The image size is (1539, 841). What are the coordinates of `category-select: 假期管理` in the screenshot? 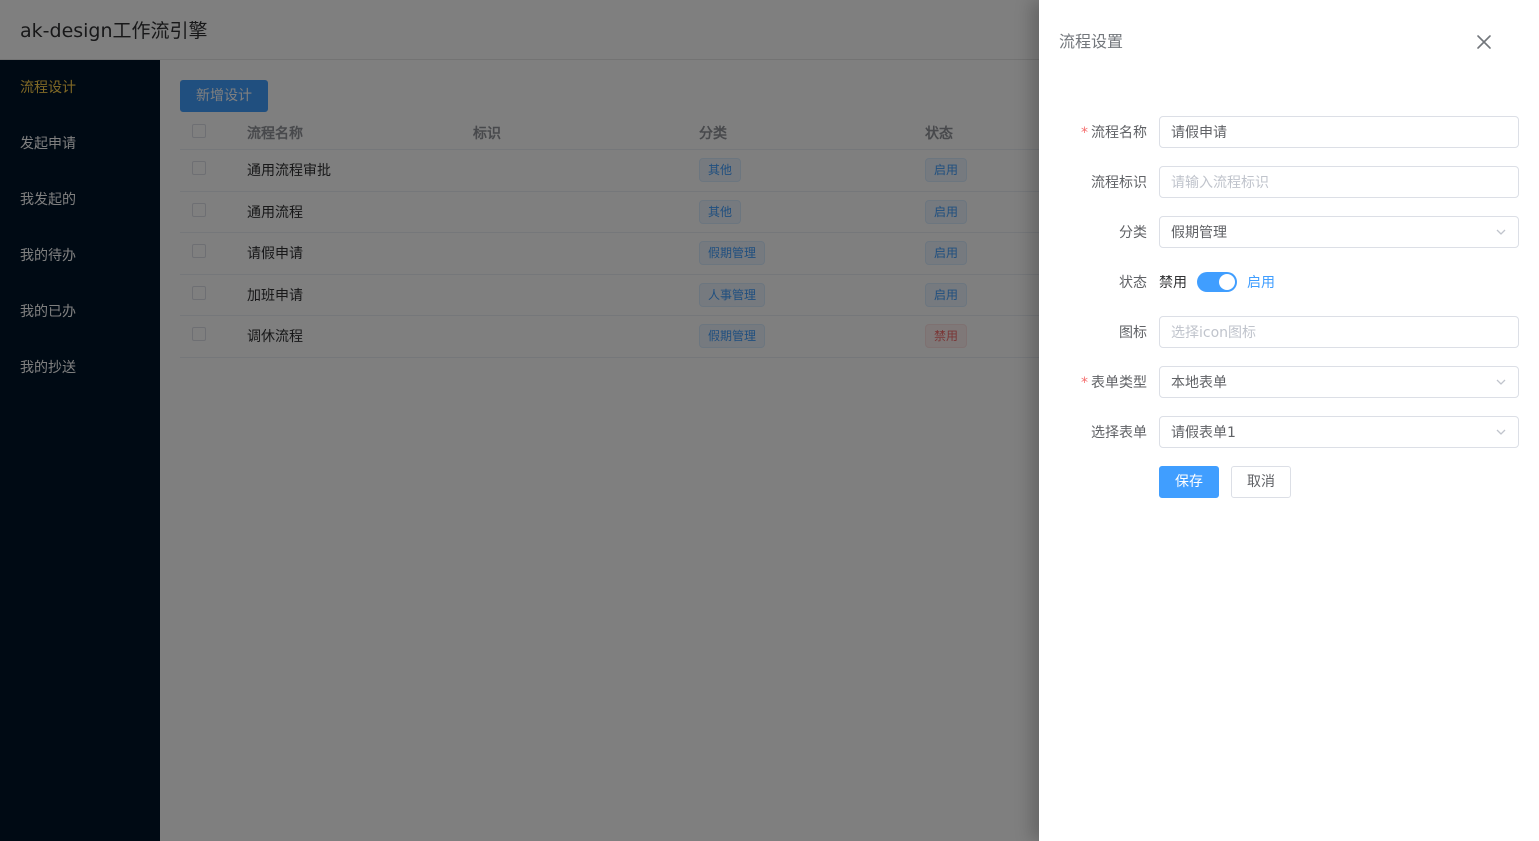 It's located at (1339, 232).